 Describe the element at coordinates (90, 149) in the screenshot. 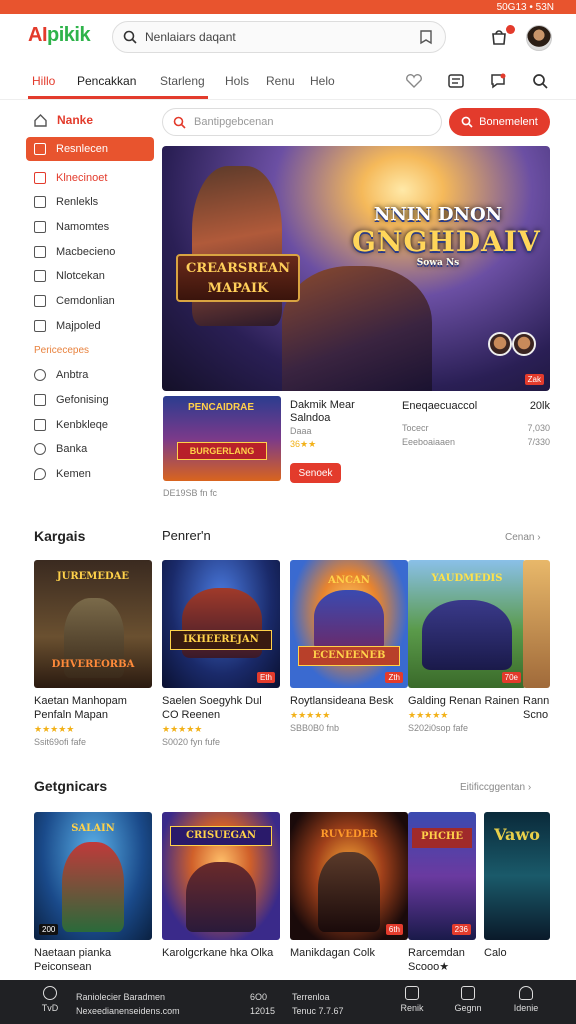

I see `sidebar-item-0: Resnlecen` at that location.